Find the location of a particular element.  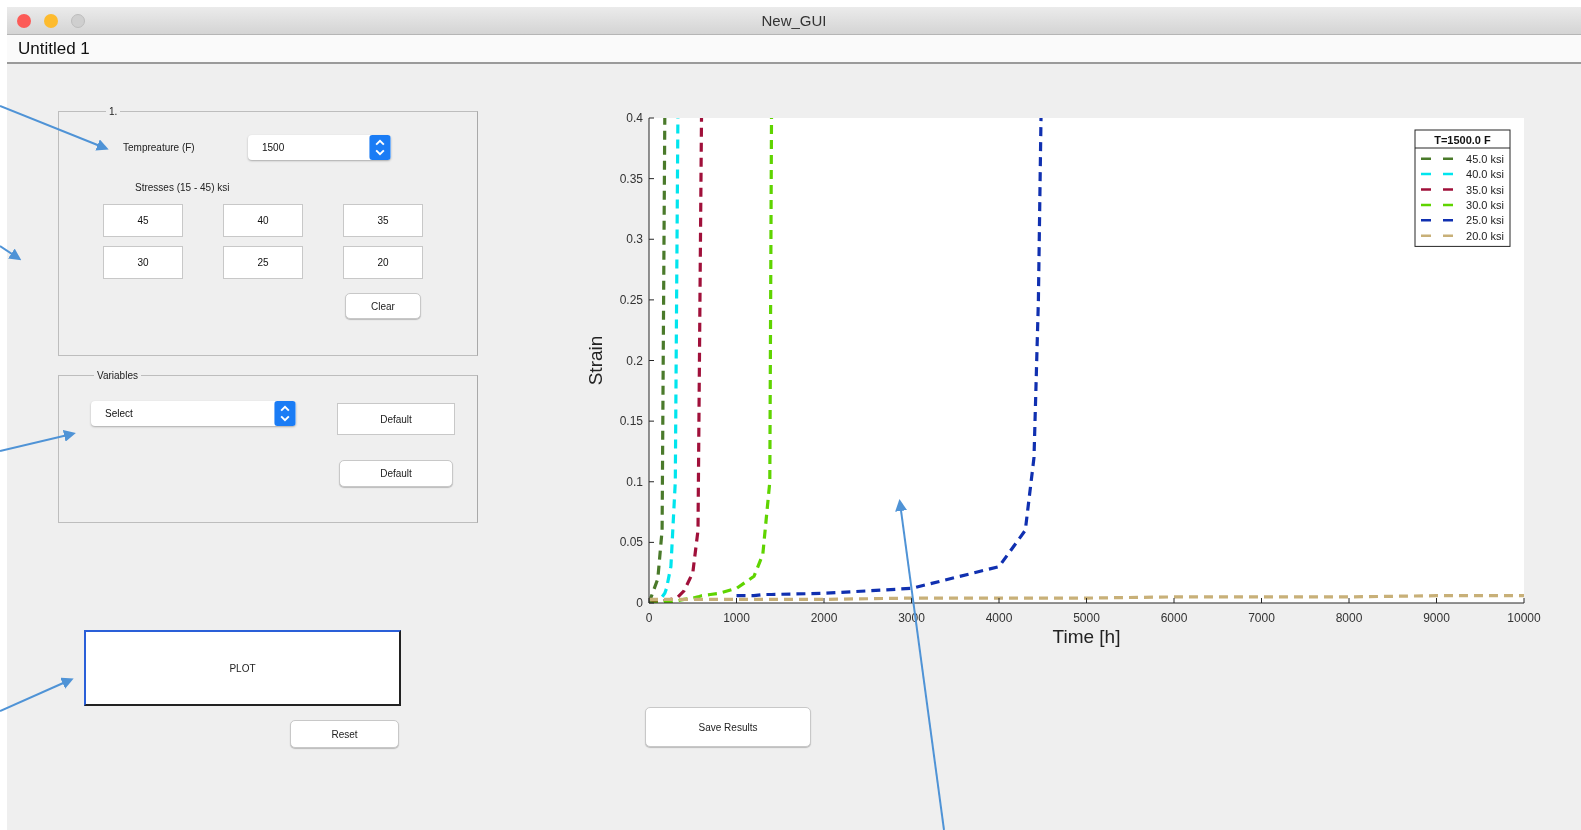

reset-button: Reset is located at coordinates (344, 734).